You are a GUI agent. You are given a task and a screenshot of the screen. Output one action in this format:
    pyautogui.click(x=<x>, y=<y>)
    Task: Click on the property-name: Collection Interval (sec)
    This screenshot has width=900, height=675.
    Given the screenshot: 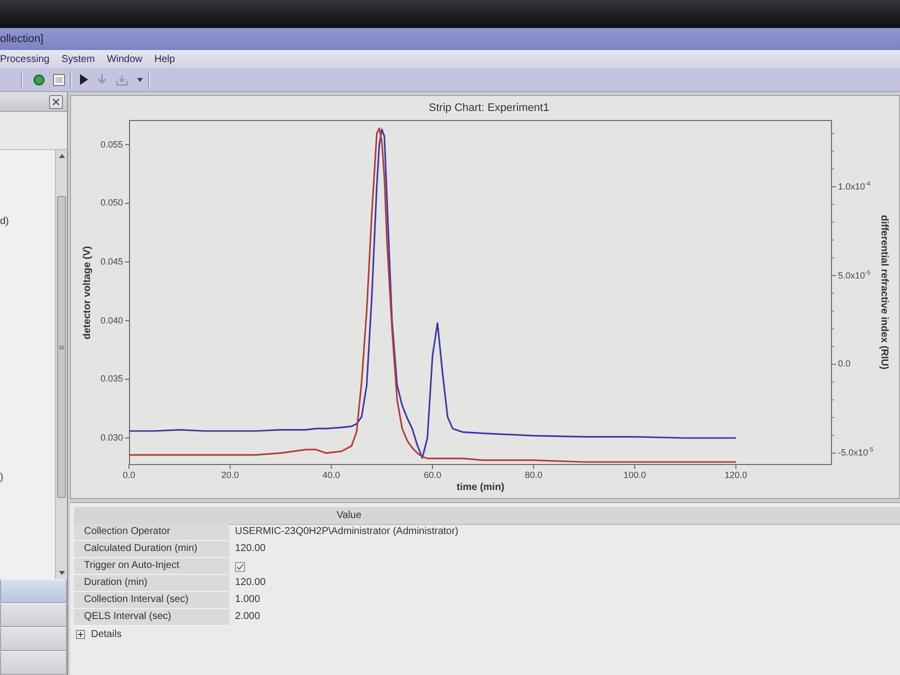 What is the action you would take?
    pyautogui.click(x=151, y=600)
    